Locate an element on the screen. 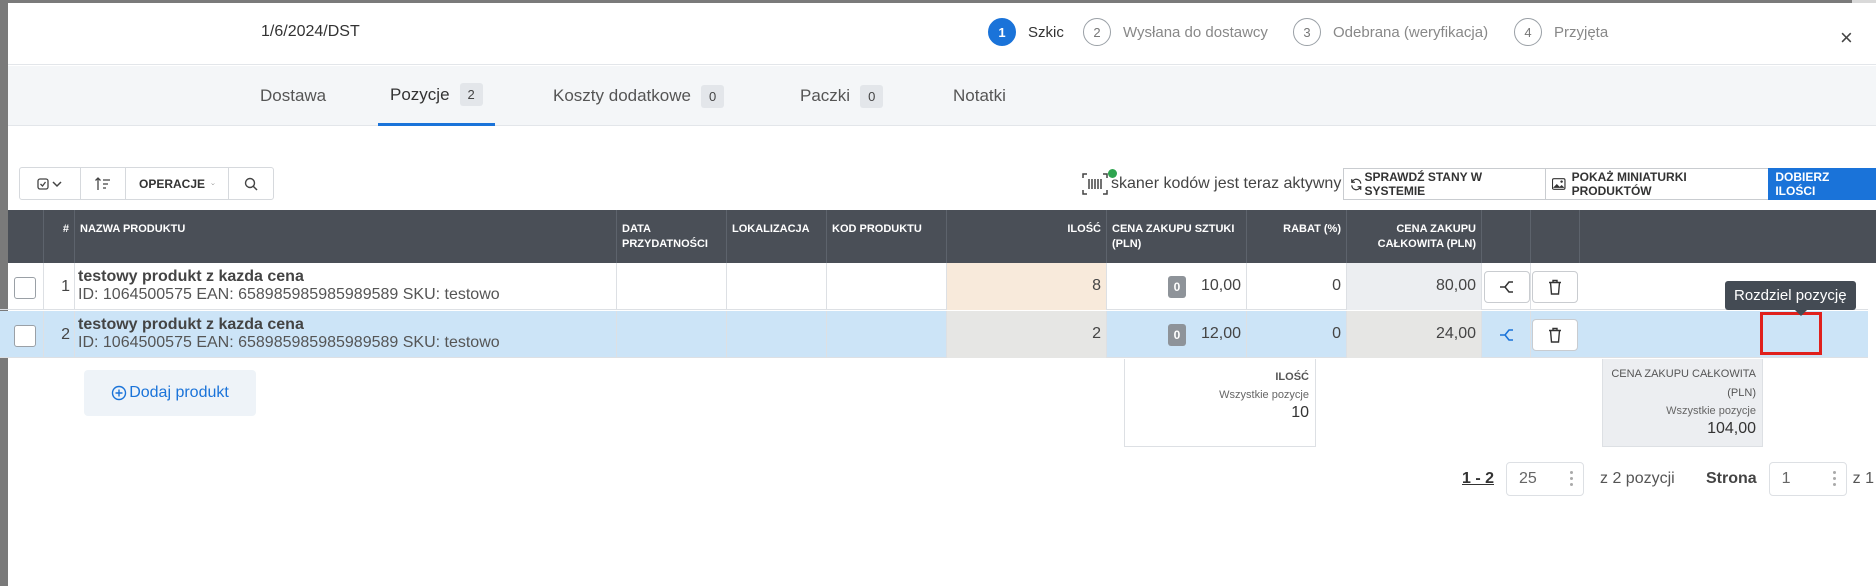 This screenshot has height=586, width=1876. header-quantity: ILOŚĆ is located at coordinates (1027, 236).